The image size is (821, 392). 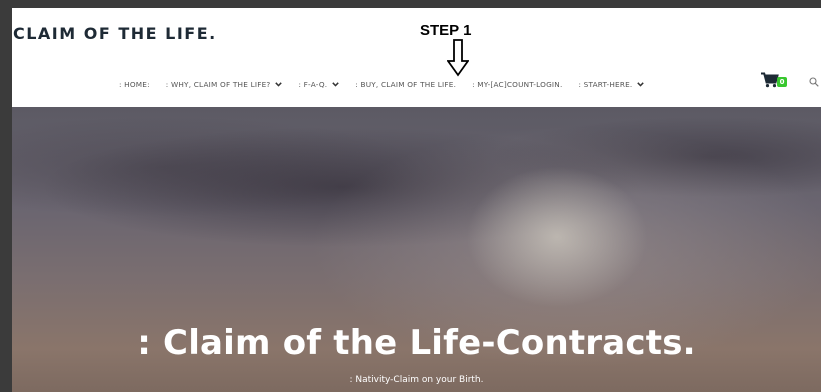 I want to click on cart-count-badge: 0, so click(x=782, y=82).